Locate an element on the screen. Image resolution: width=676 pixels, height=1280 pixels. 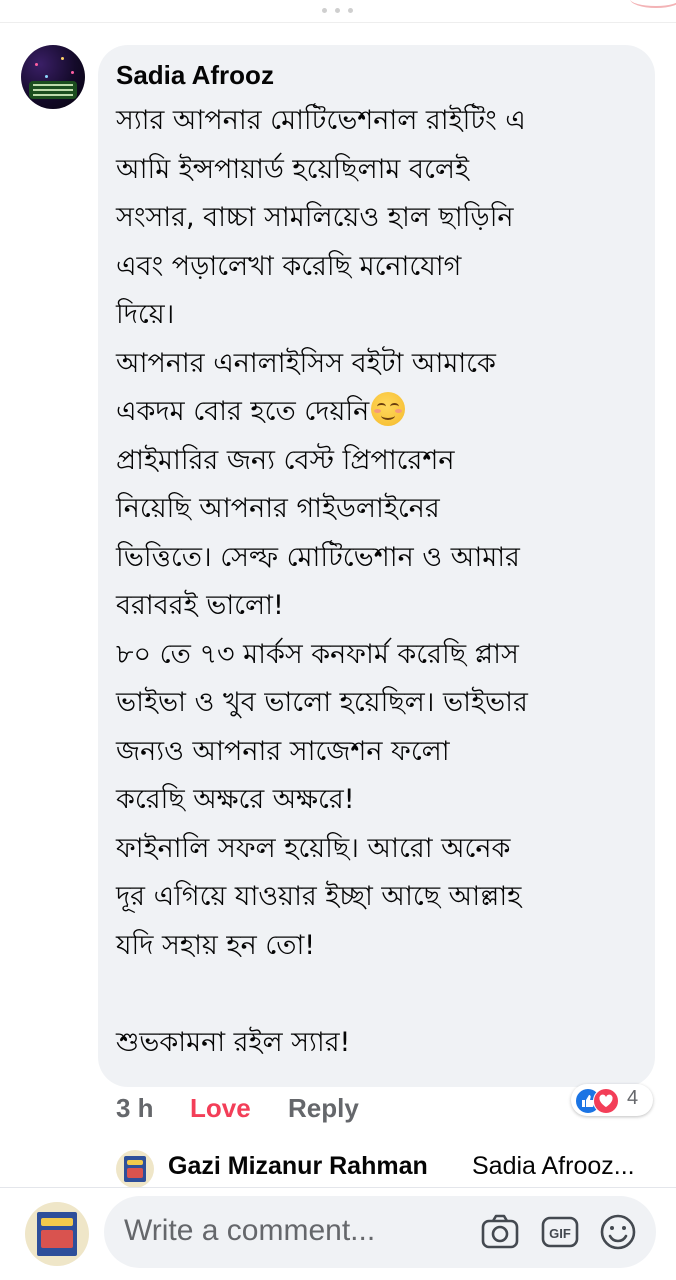
comment-line: বরাবরই ভালো! is located at coordinates (200, 605).